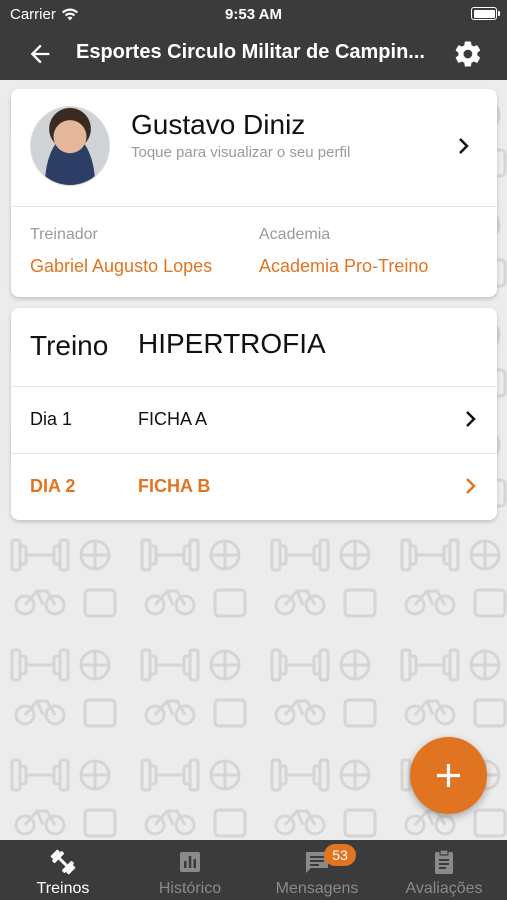 The image size is (507, 900). Describe the element at coordinates (190, 888) in the screenshot. I see `tab-label: Histórico` at that location.